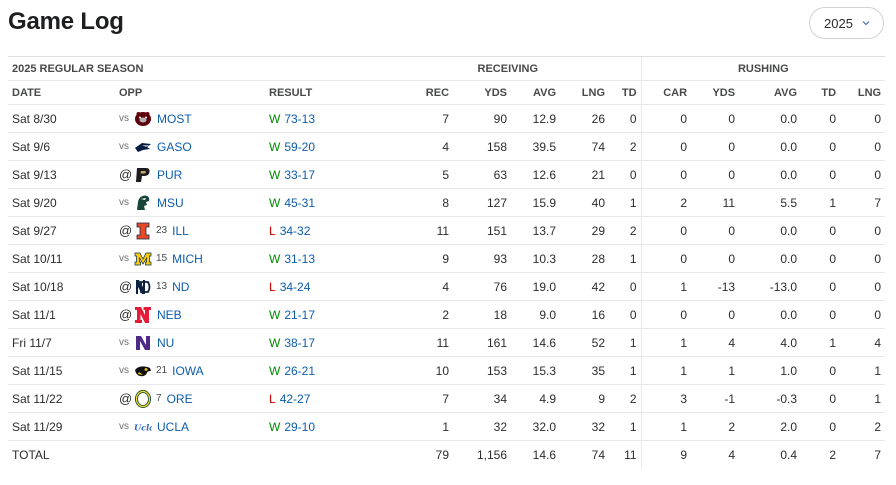  Describe the element at coordinates (625, 92) in the screenshot. I see `col-header-rec-td: TD` at that location.